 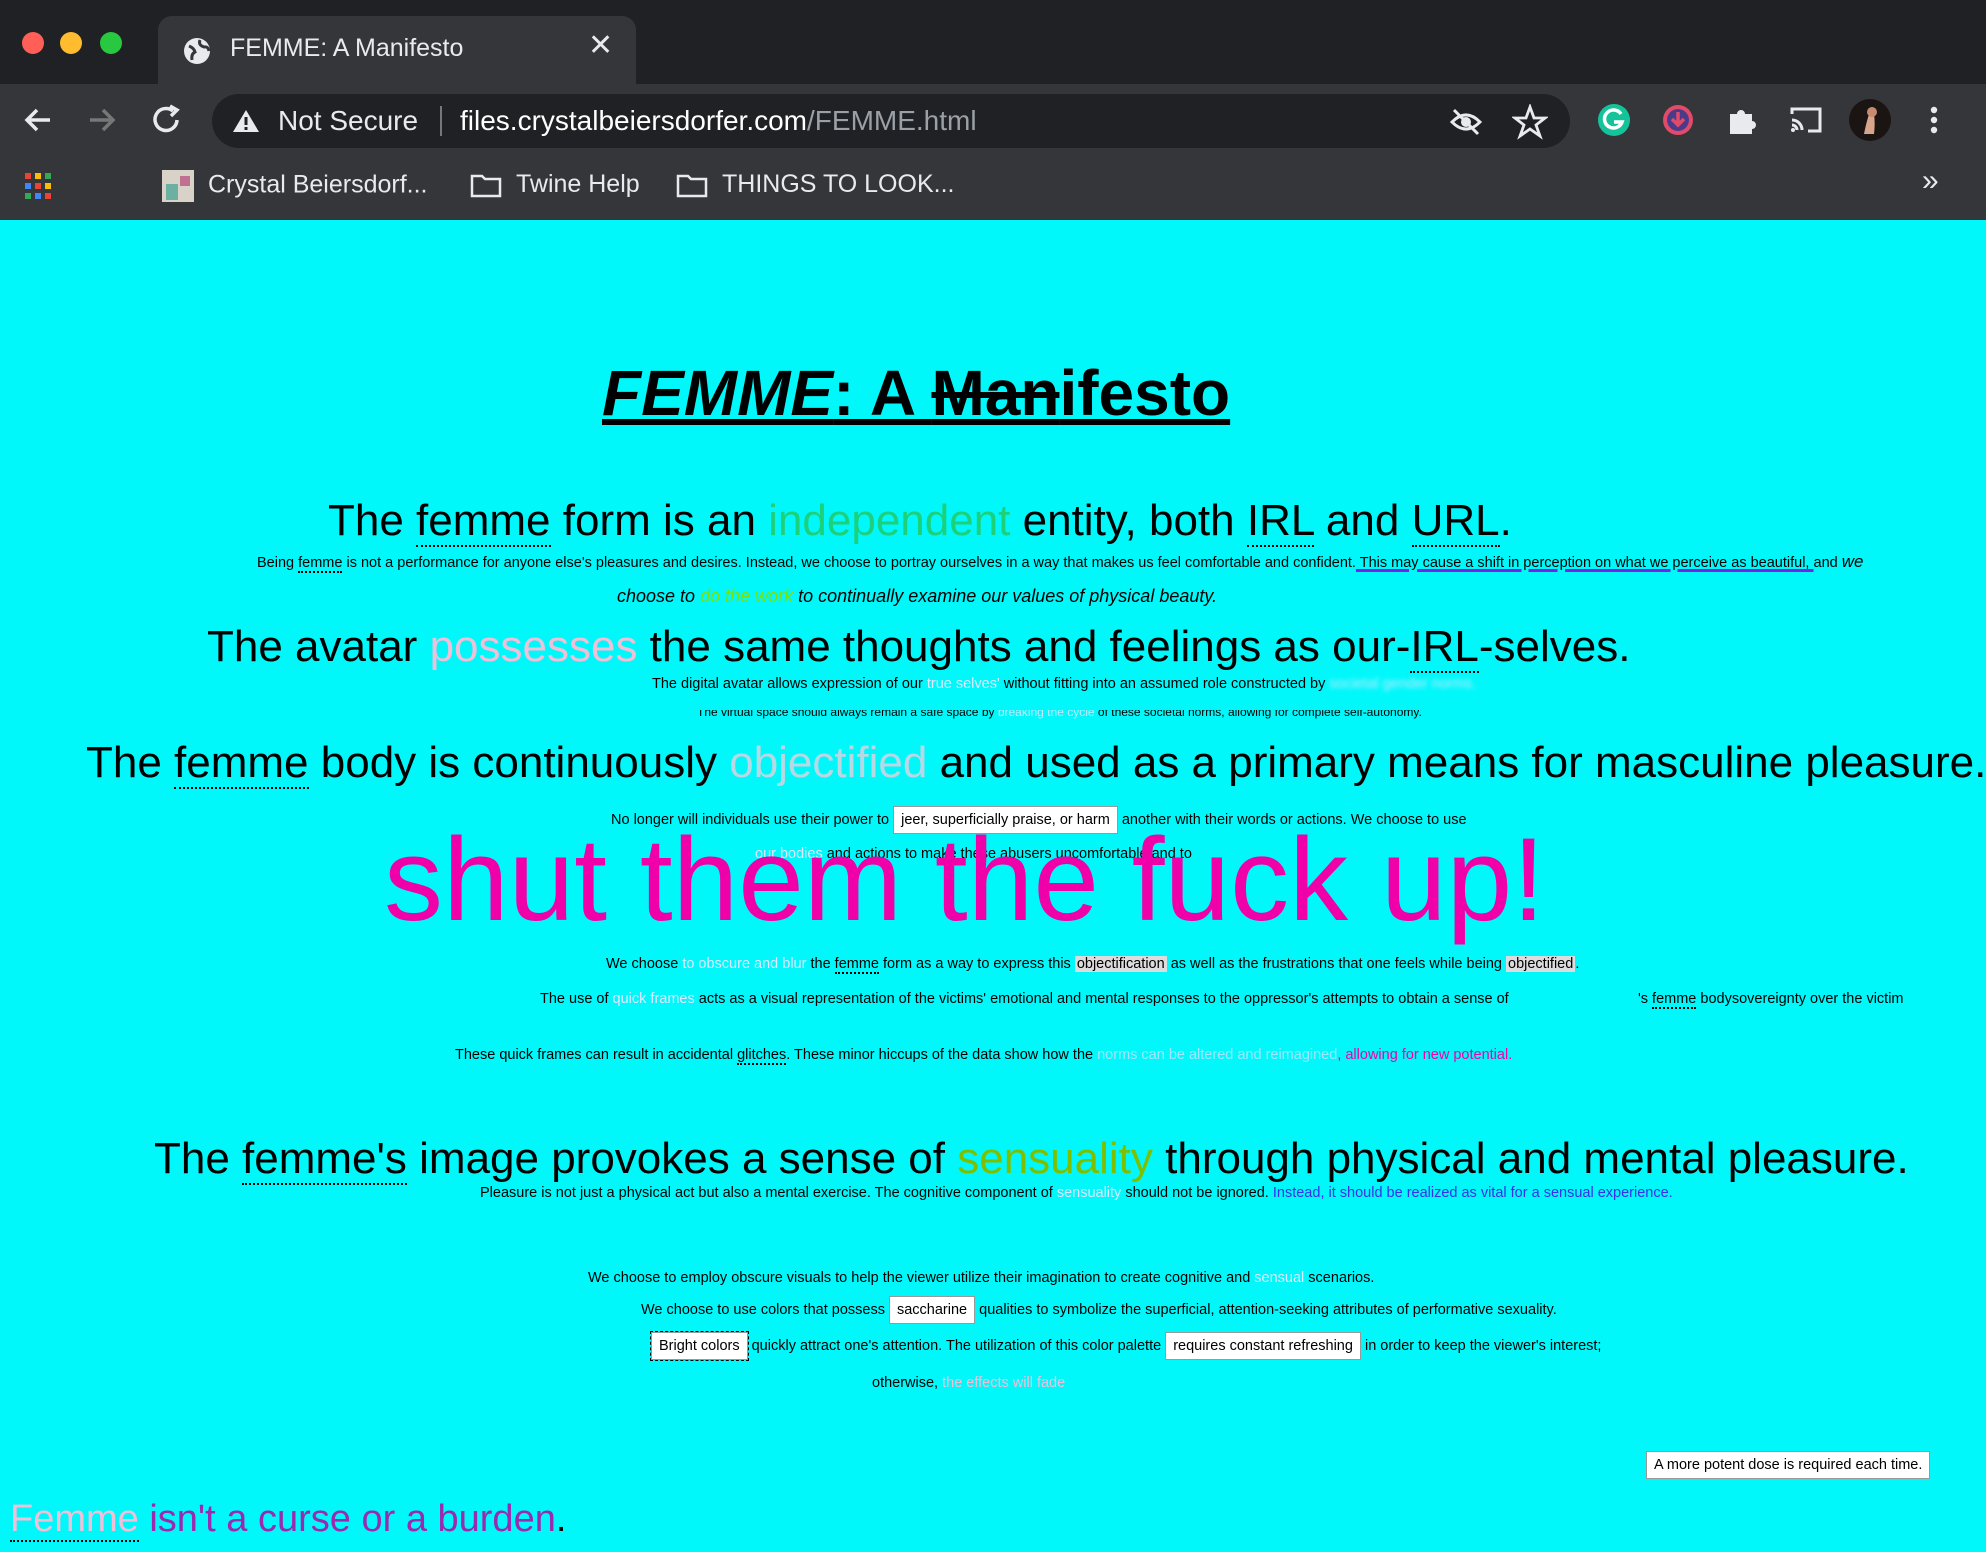 I want to click on title-mid: : A, so click(x=882, y=393).